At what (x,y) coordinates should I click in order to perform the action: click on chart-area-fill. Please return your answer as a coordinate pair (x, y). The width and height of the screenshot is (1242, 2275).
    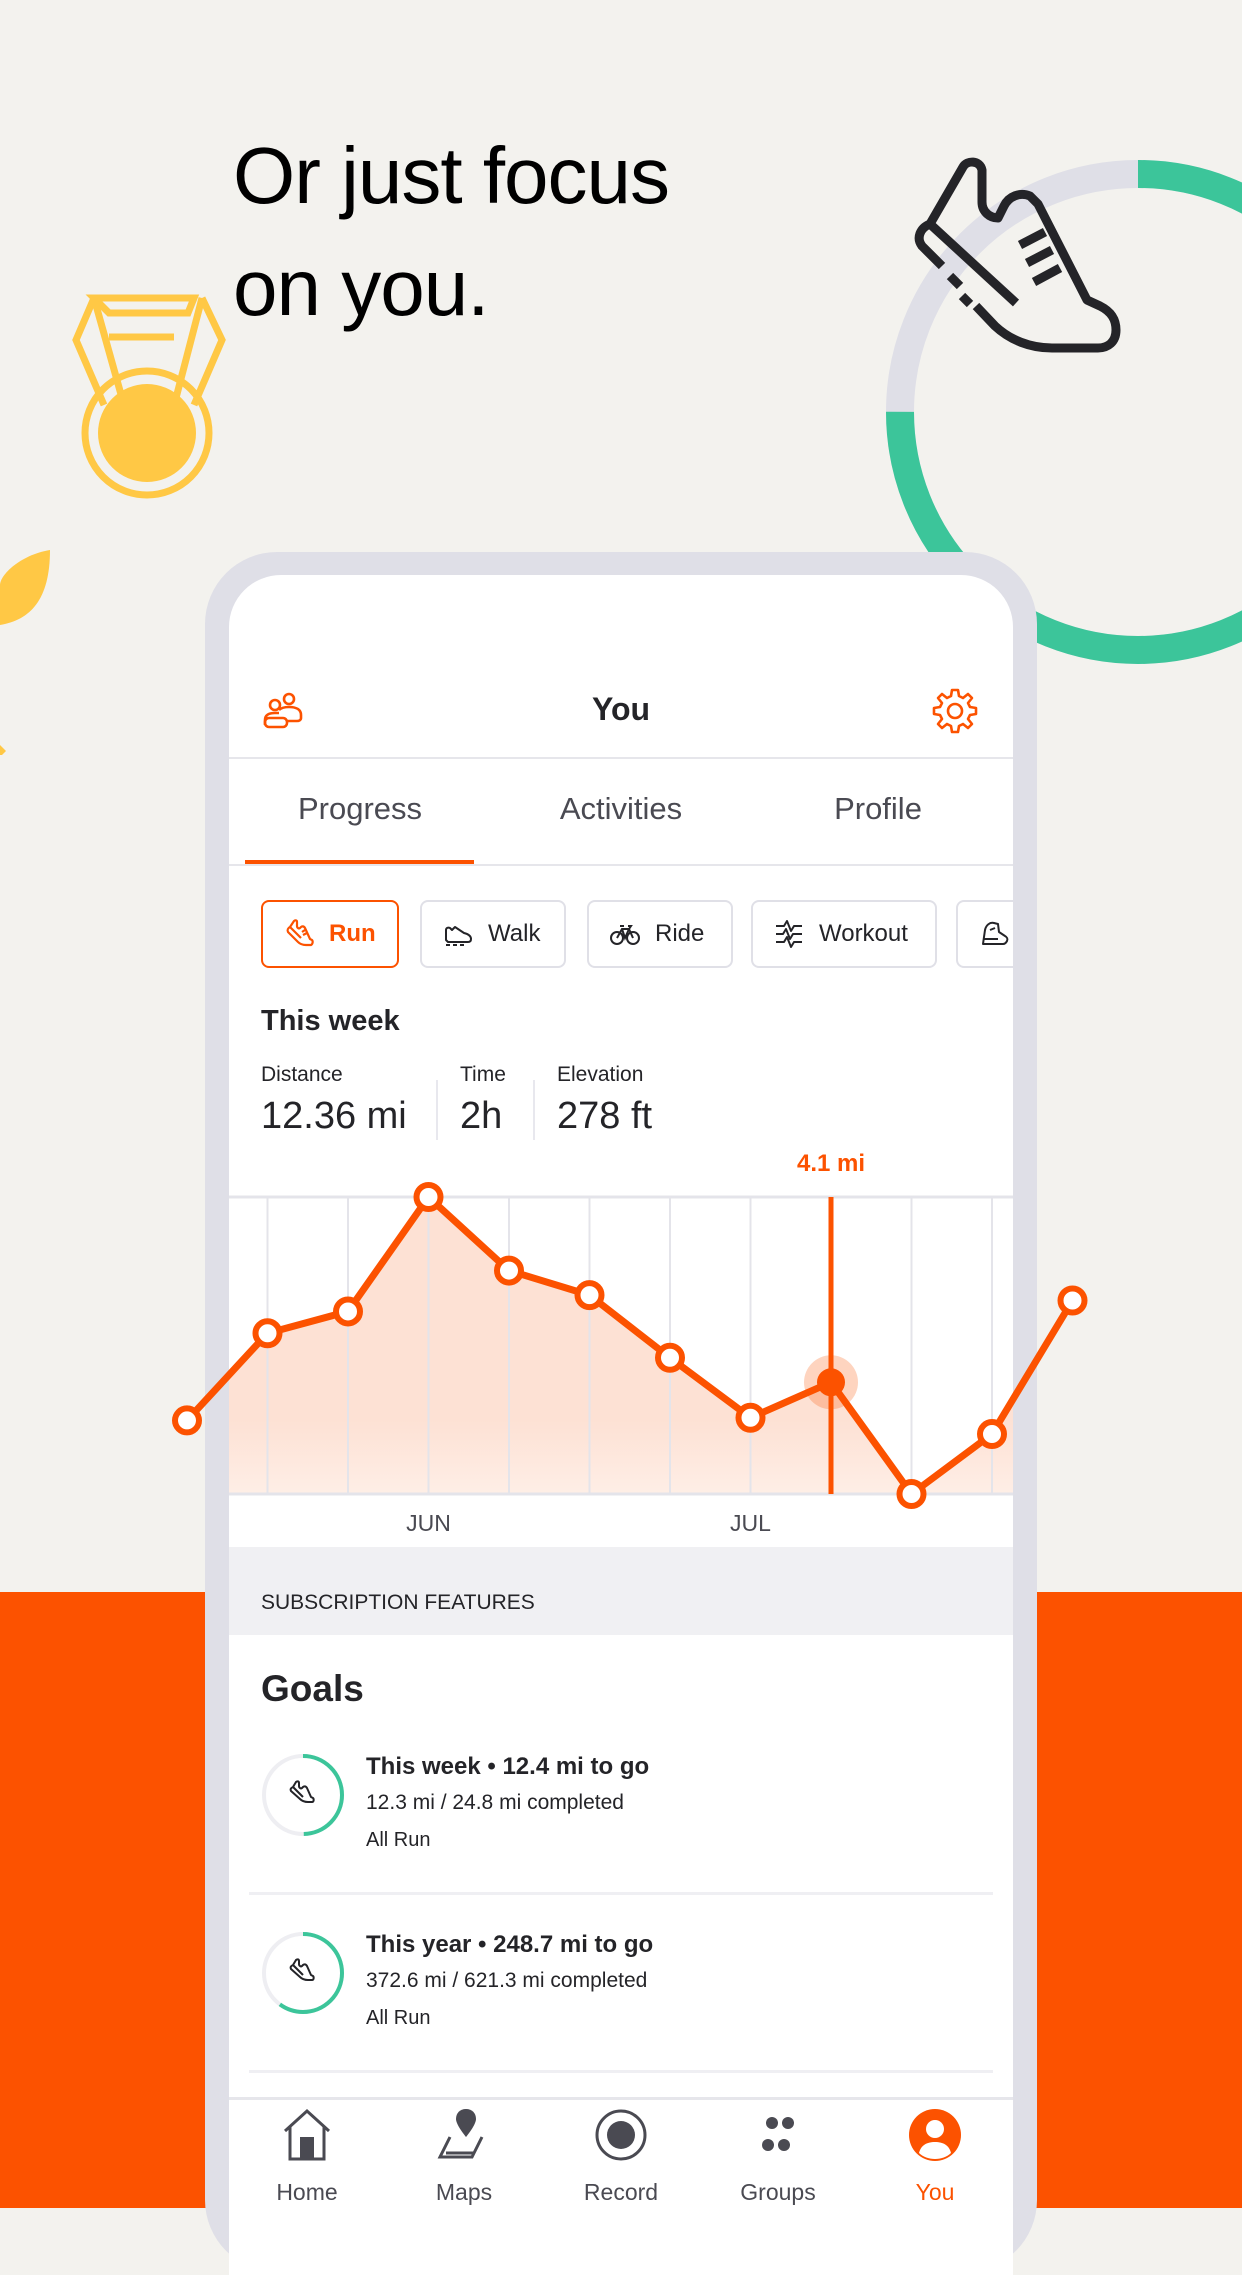
    Looking at the image, I should click on (621, 1345).